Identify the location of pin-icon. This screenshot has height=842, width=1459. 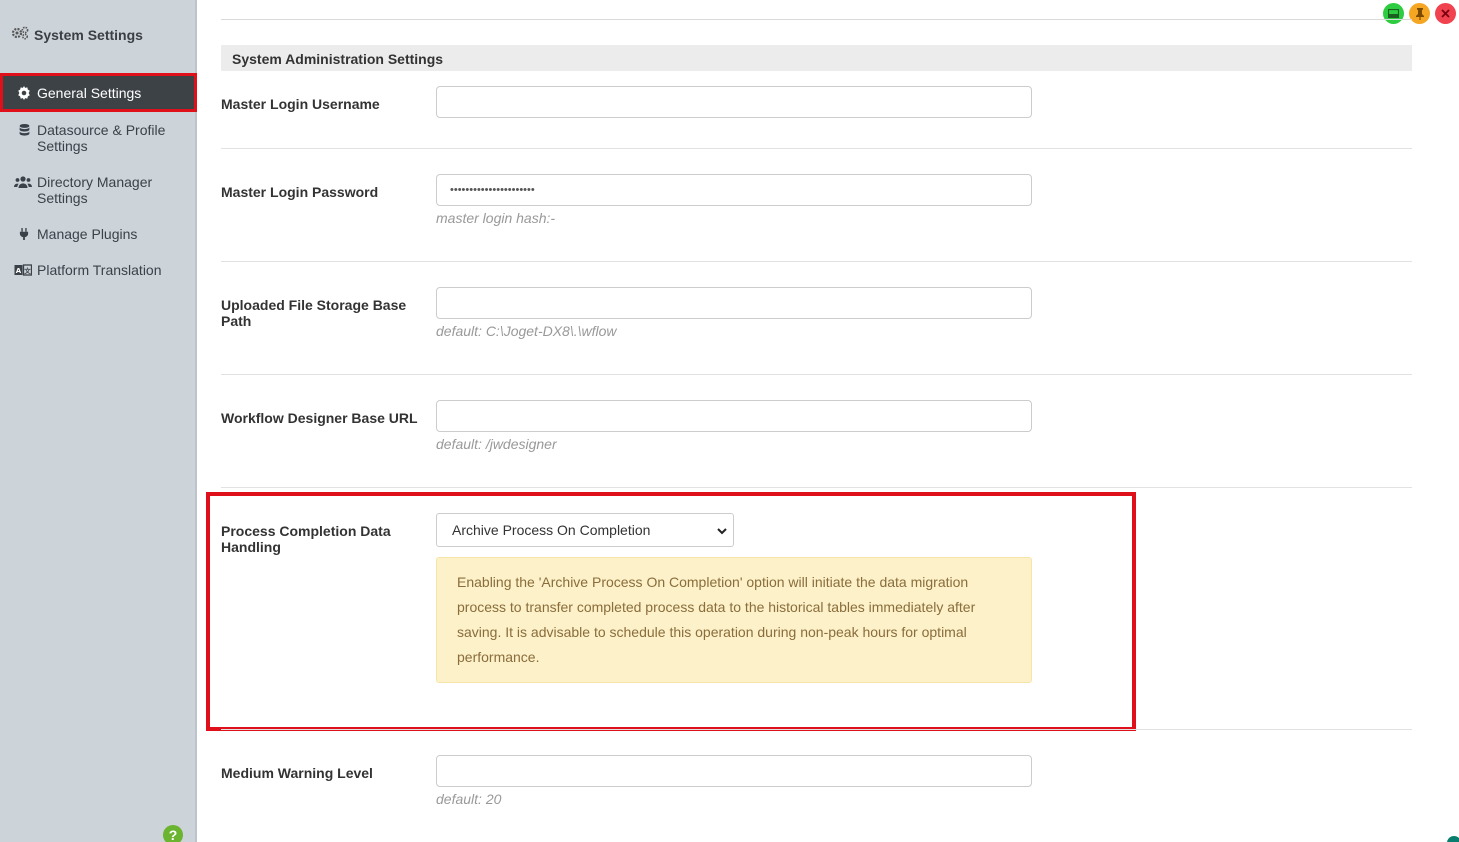
(1419, 13).